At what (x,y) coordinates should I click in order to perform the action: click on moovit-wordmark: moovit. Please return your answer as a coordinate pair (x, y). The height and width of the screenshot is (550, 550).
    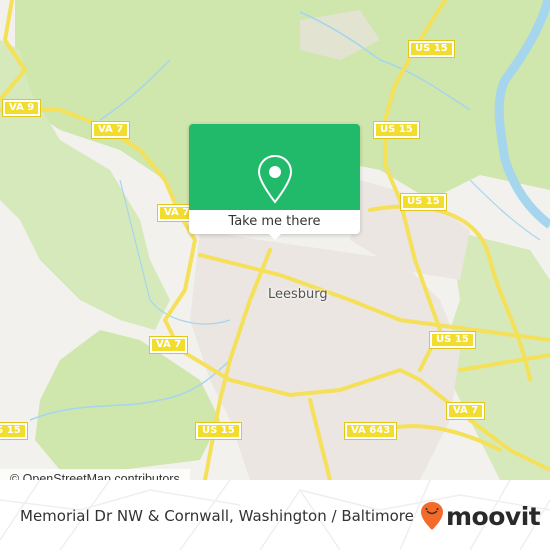
    Looking at the image, I should click on (493, 516).